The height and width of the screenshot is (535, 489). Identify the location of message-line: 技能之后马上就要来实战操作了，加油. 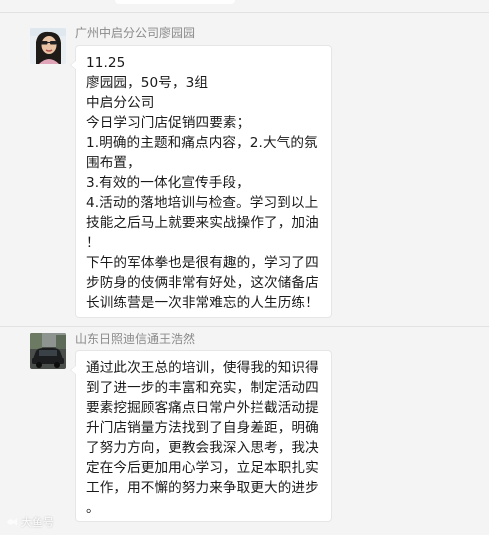
(202, 223).